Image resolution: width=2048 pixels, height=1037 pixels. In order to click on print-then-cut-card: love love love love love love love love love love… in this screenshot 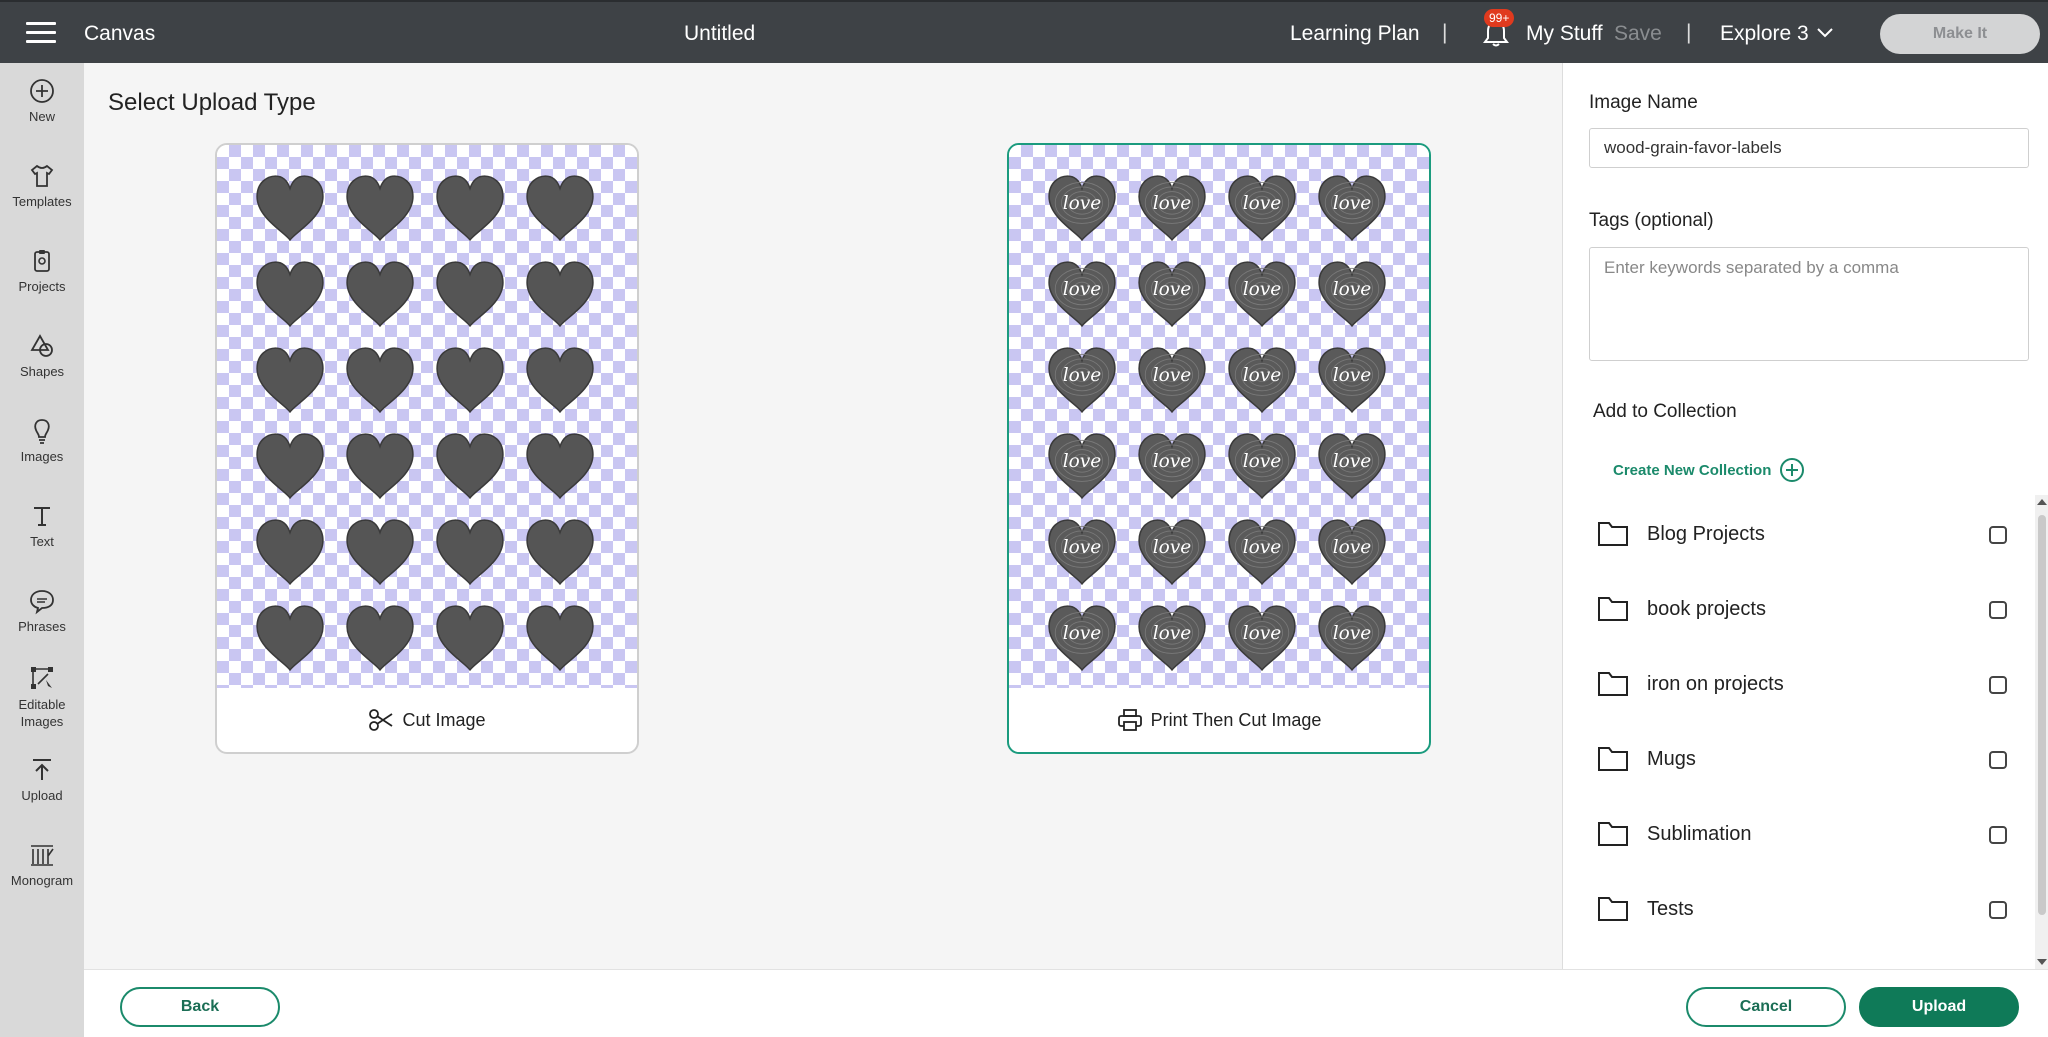, I will do `click(1219, 448)`.